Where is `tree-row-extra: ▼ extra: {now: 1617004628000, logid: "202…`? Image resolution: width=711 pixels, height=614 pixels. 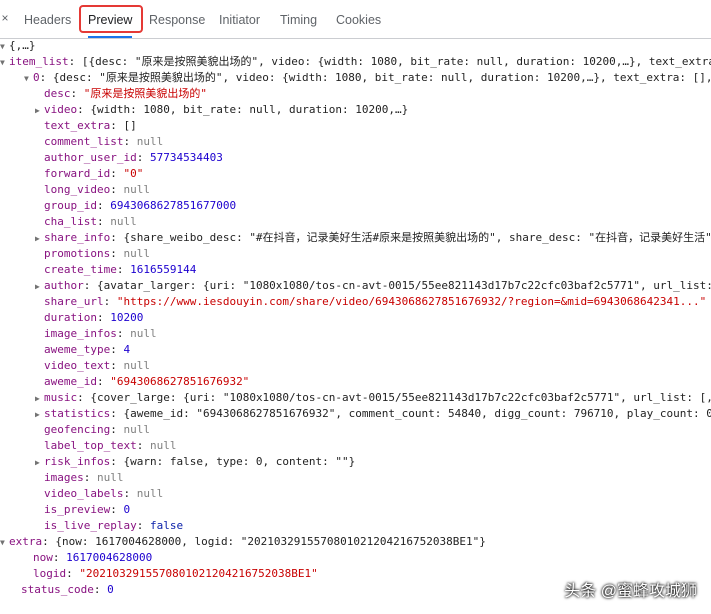 tree-row-extra: ▼ extra: {now: 1617004628000, logid: "202… is located at coordinates (355, 542).